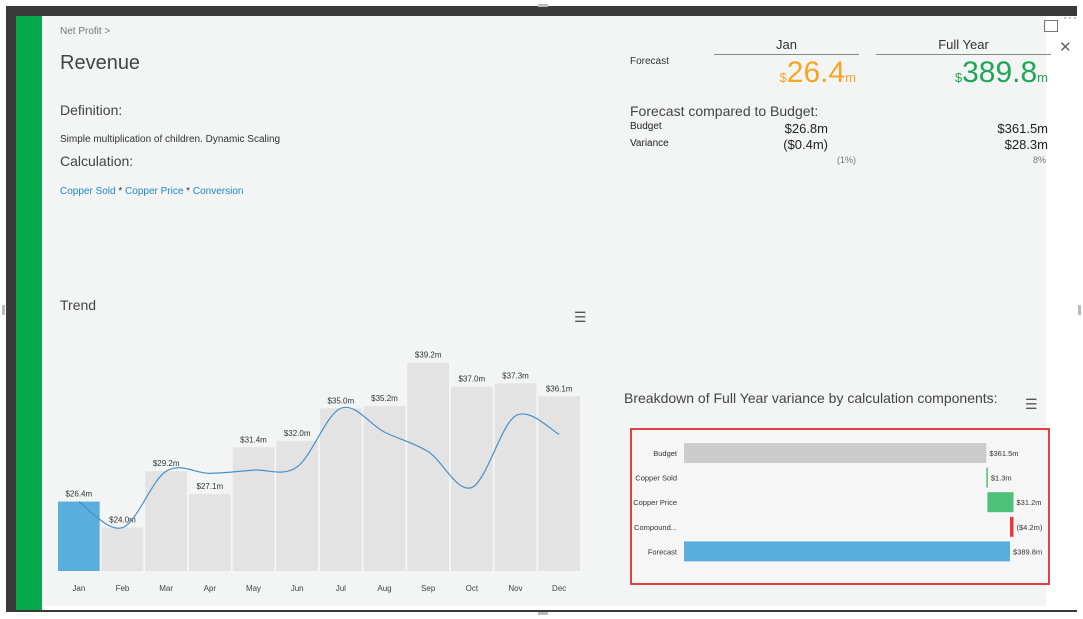 The width and height of the screenshot is (1083, 619). What do you see at coordinates (806, 128) in the screenshot?
I see `budget-jan: $26.8m` at bounding box center [806, 128].